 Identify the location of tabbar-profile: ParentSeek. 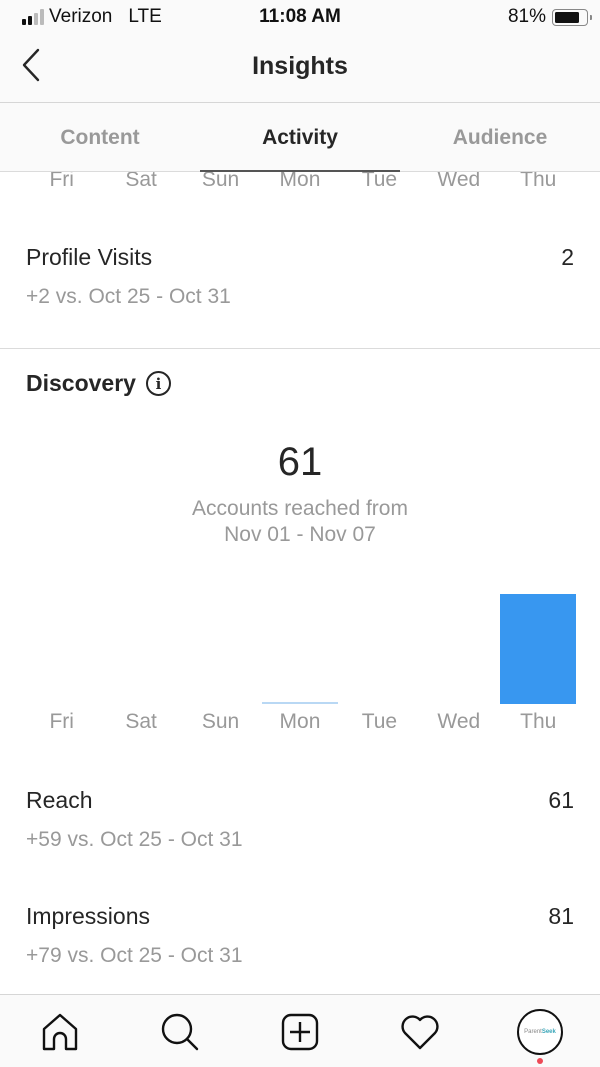
(540, 1031).